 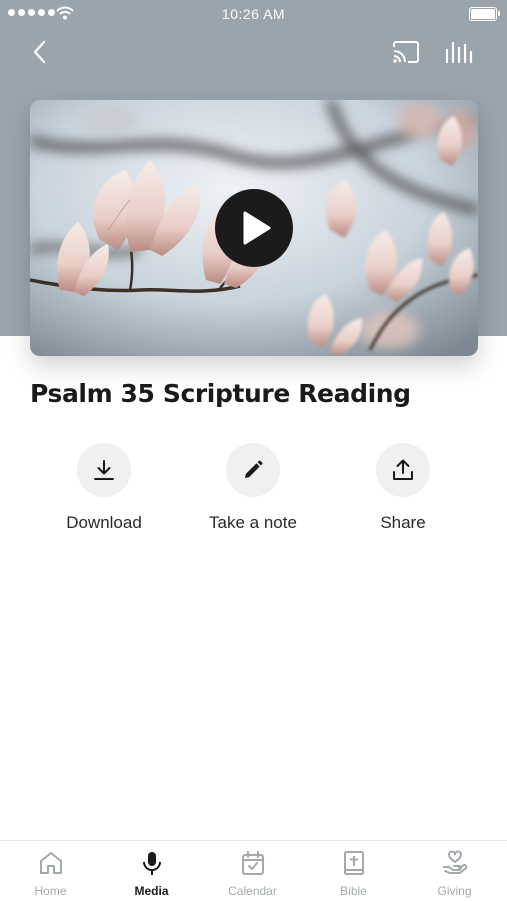 What do you see at coordinates (353, 891) in the screenshot?
I see `tab-bible-label: Bible` at bounding box center [353, 891].